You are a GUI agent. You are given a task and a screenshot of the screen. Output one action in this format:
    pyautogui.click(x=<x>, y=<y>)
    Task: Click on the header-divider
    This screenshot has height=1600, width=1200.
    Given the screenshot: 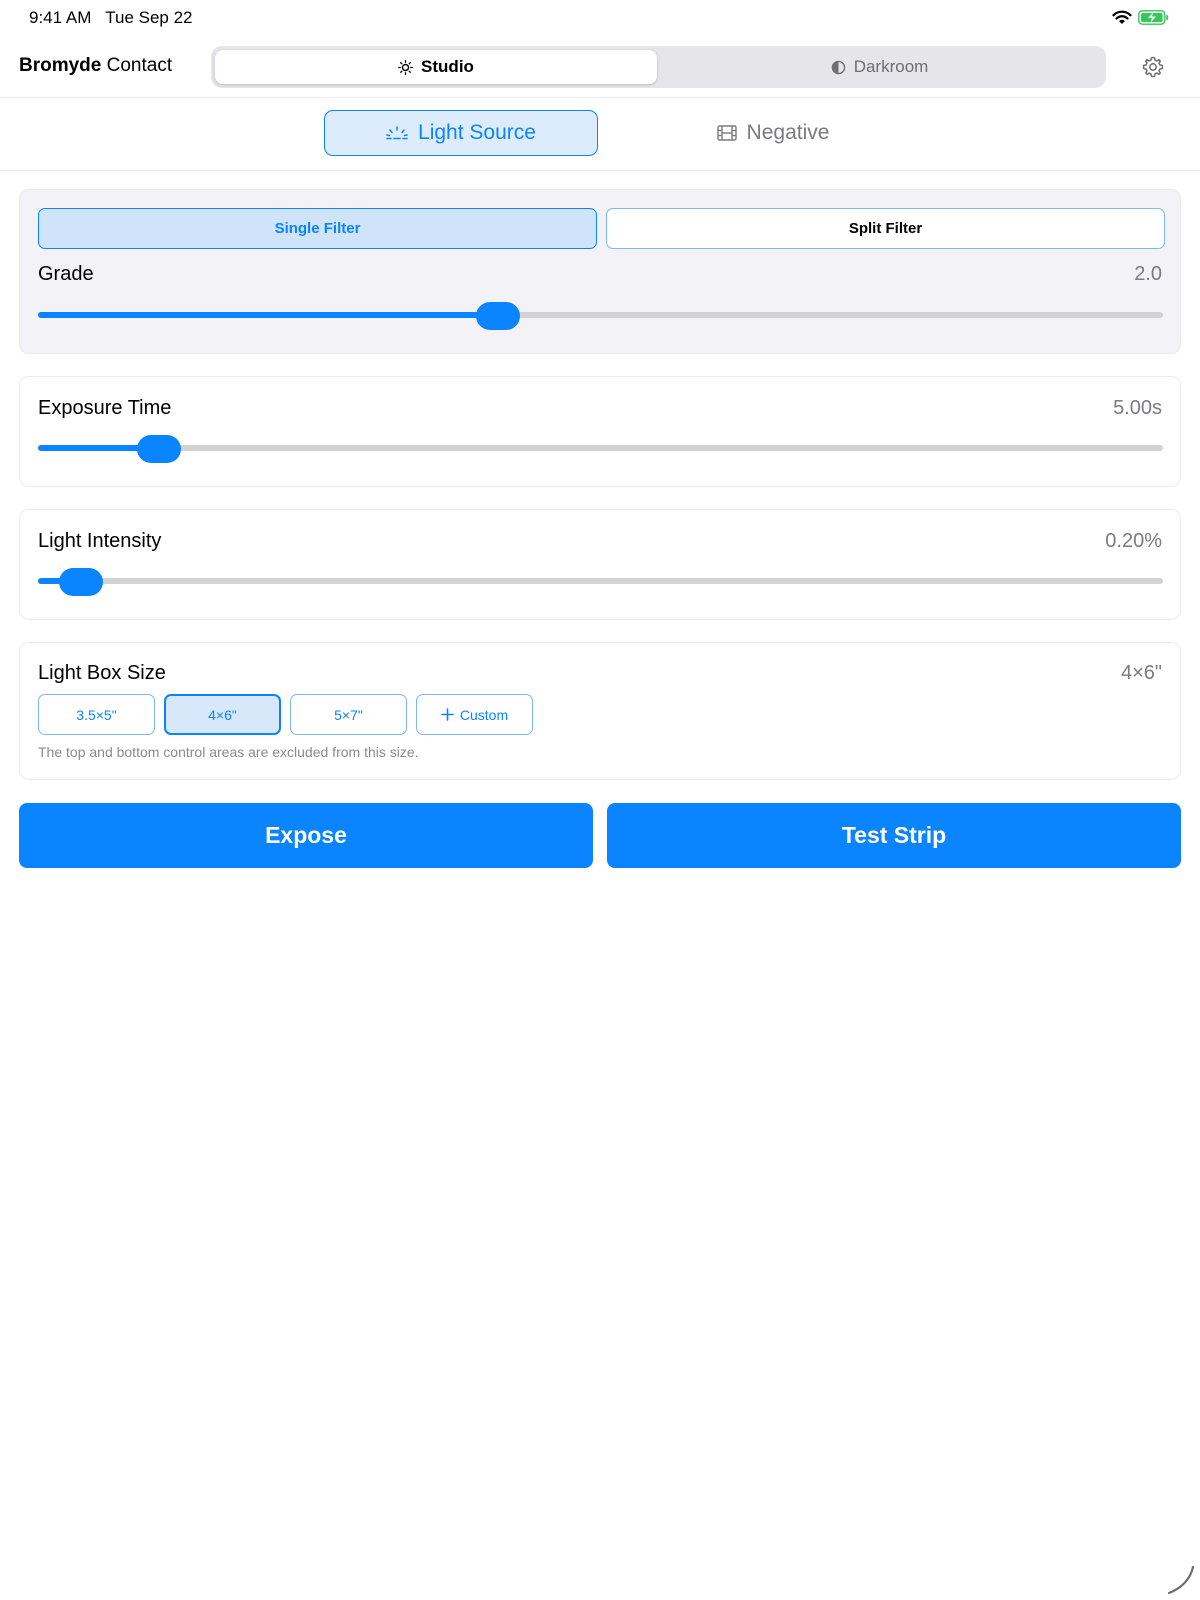 What is the action you would take?
    pyautogui.click(x=600, y=97)
    